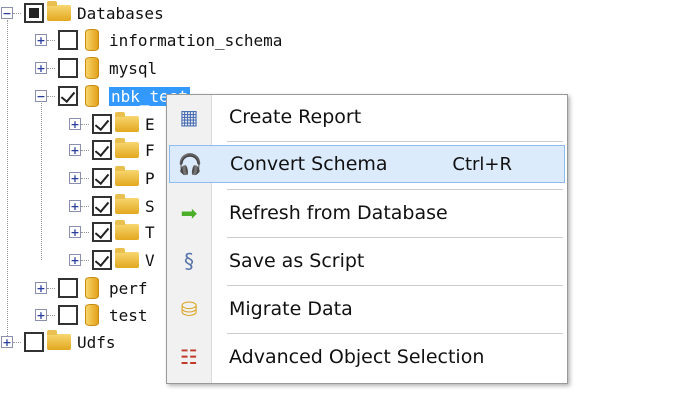  Describe the element at coordinates (196, 40) in the screenshot. I see `node-label: information_schema` at that location.